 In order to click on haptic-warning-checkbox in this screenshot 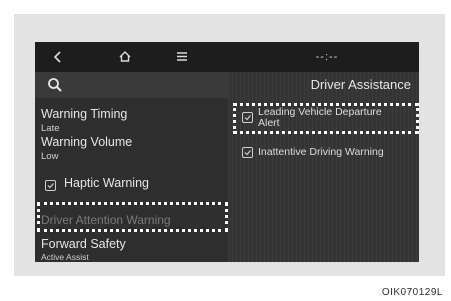, I will do `click(50, 185)`.